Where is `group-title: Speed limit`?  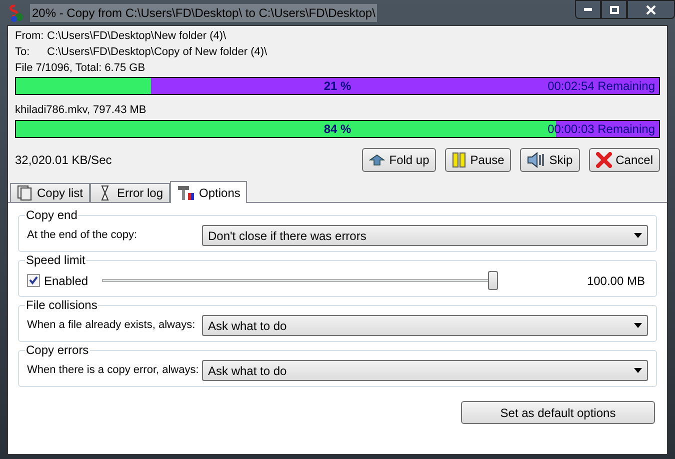
group-title: Speed limit is located at coordinates (55, 260).